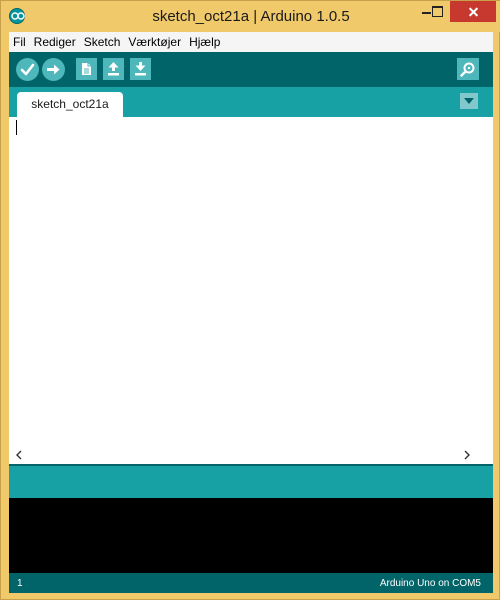 The image size is (500, 600). Describe the element at coordinates (469, 101) in the screenshot. I see `tab-menu-dropdown-icon` at that location.